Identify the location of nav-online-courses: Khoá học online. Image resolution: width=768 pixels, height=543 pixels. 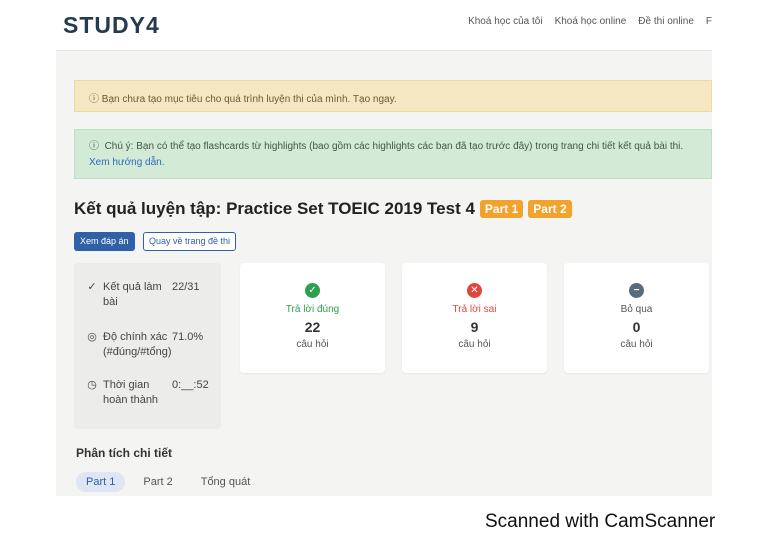
(591, 21).